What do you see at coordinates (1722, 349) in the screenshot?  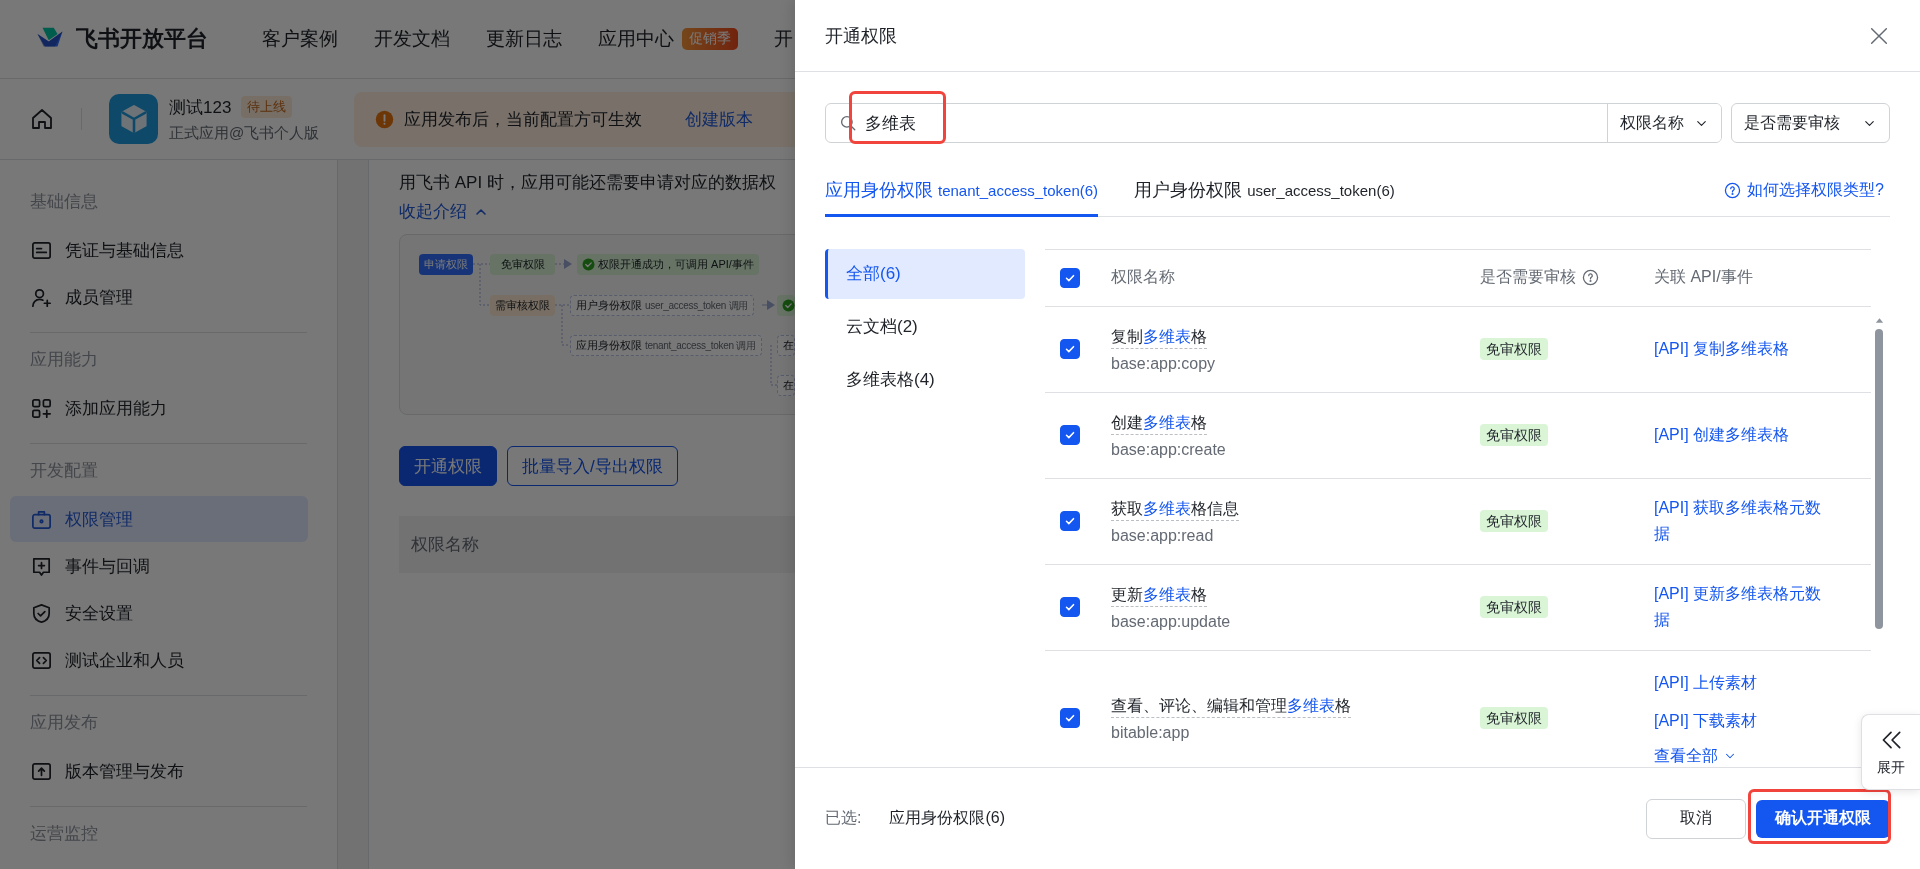 I see `api-link: [API] 复制多维表格` at bounding box center [1722, 349].